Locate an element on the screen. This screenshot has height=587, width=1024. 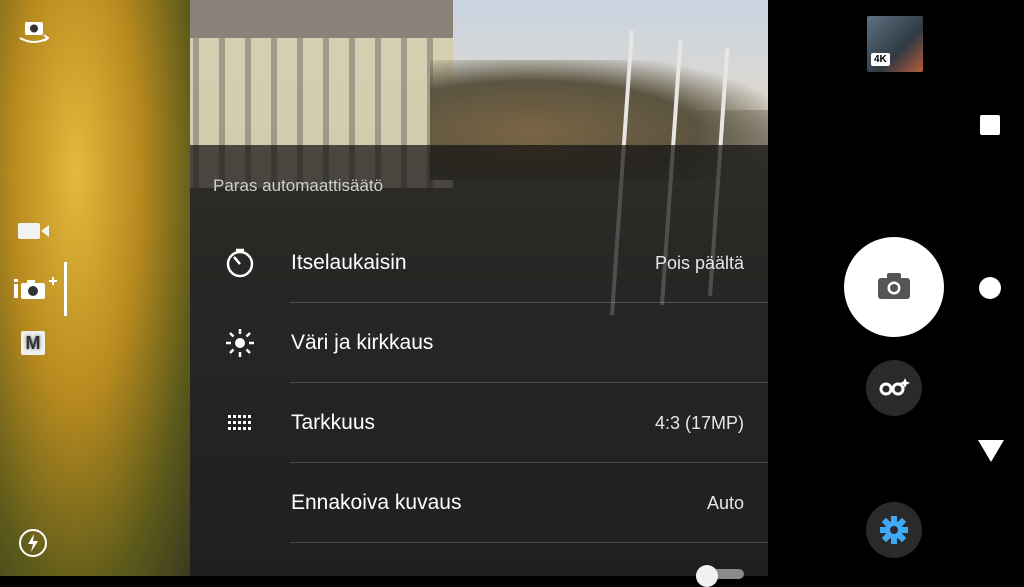
menu-item-value: 4:3 (17MP) is located at coordinates (699, 423).